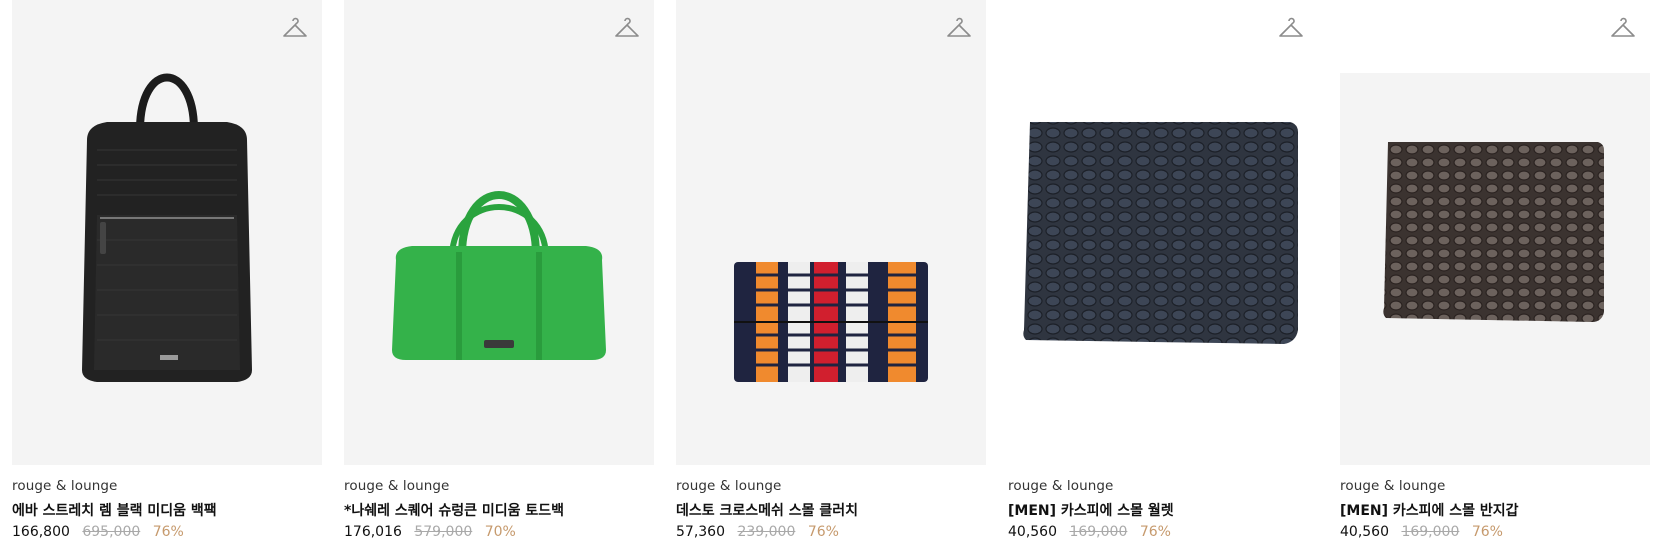 This screenshot has width=1655, height=555. Describe the element at coordinates (766, 532) in the screenshot. I see `original-price: 239,000` at that location.